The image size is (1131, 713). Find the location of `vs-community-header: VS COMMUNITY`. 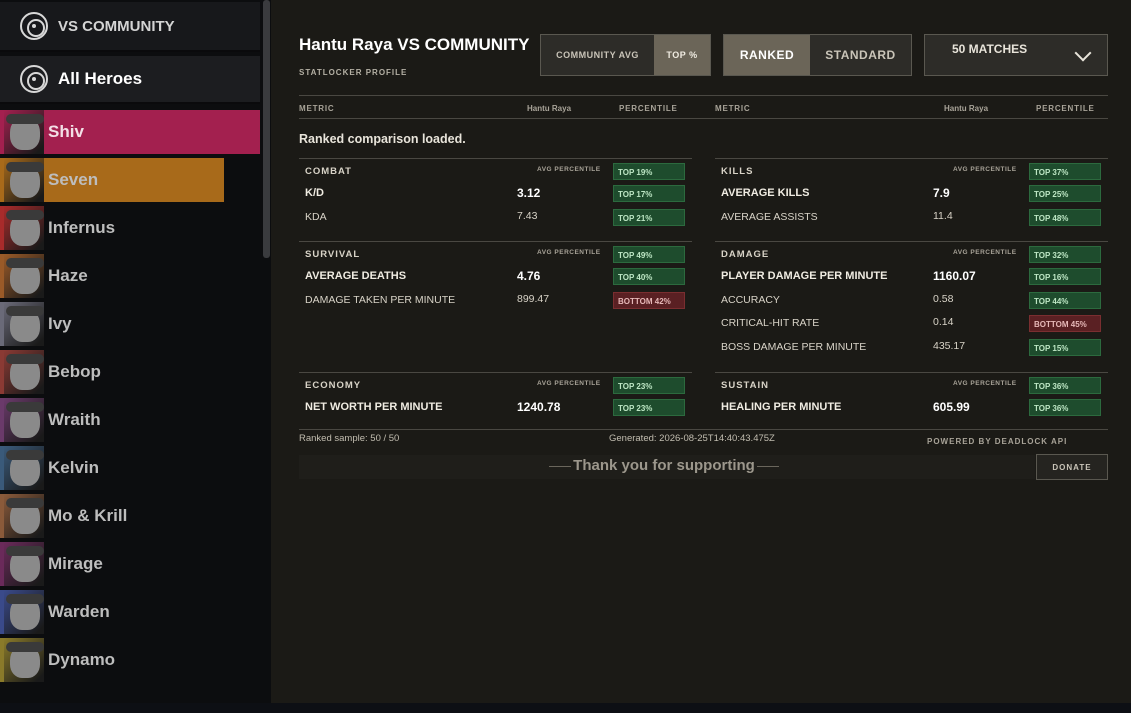

vs-community-header: VS COMMUNITY is located at coordinates (130, 27).